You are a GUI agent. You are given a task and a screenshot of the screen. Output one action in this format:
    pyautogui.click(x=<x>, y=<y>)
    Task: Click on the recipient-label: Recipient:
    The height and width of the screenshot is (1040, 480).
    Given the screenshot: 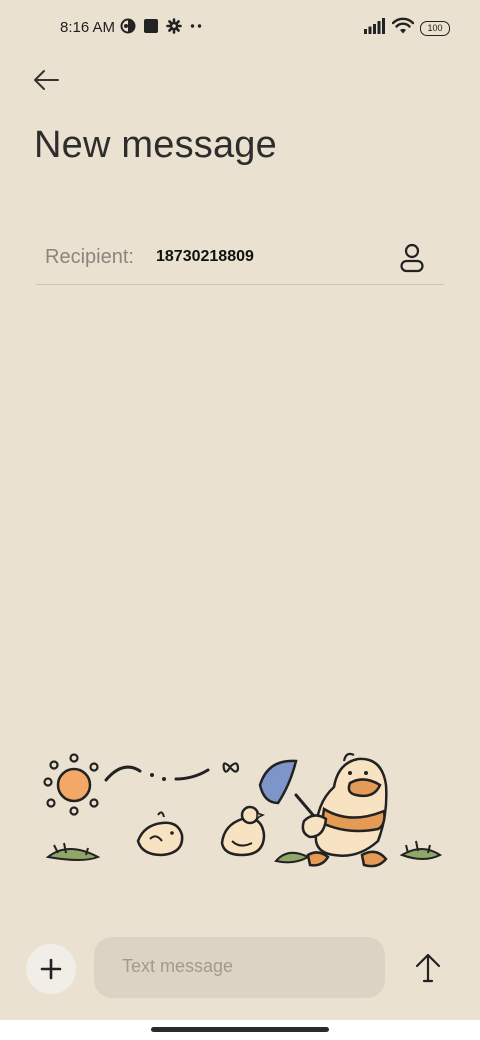 What is the action you would take?
    pyautogui.click(x=89, y=257)
    